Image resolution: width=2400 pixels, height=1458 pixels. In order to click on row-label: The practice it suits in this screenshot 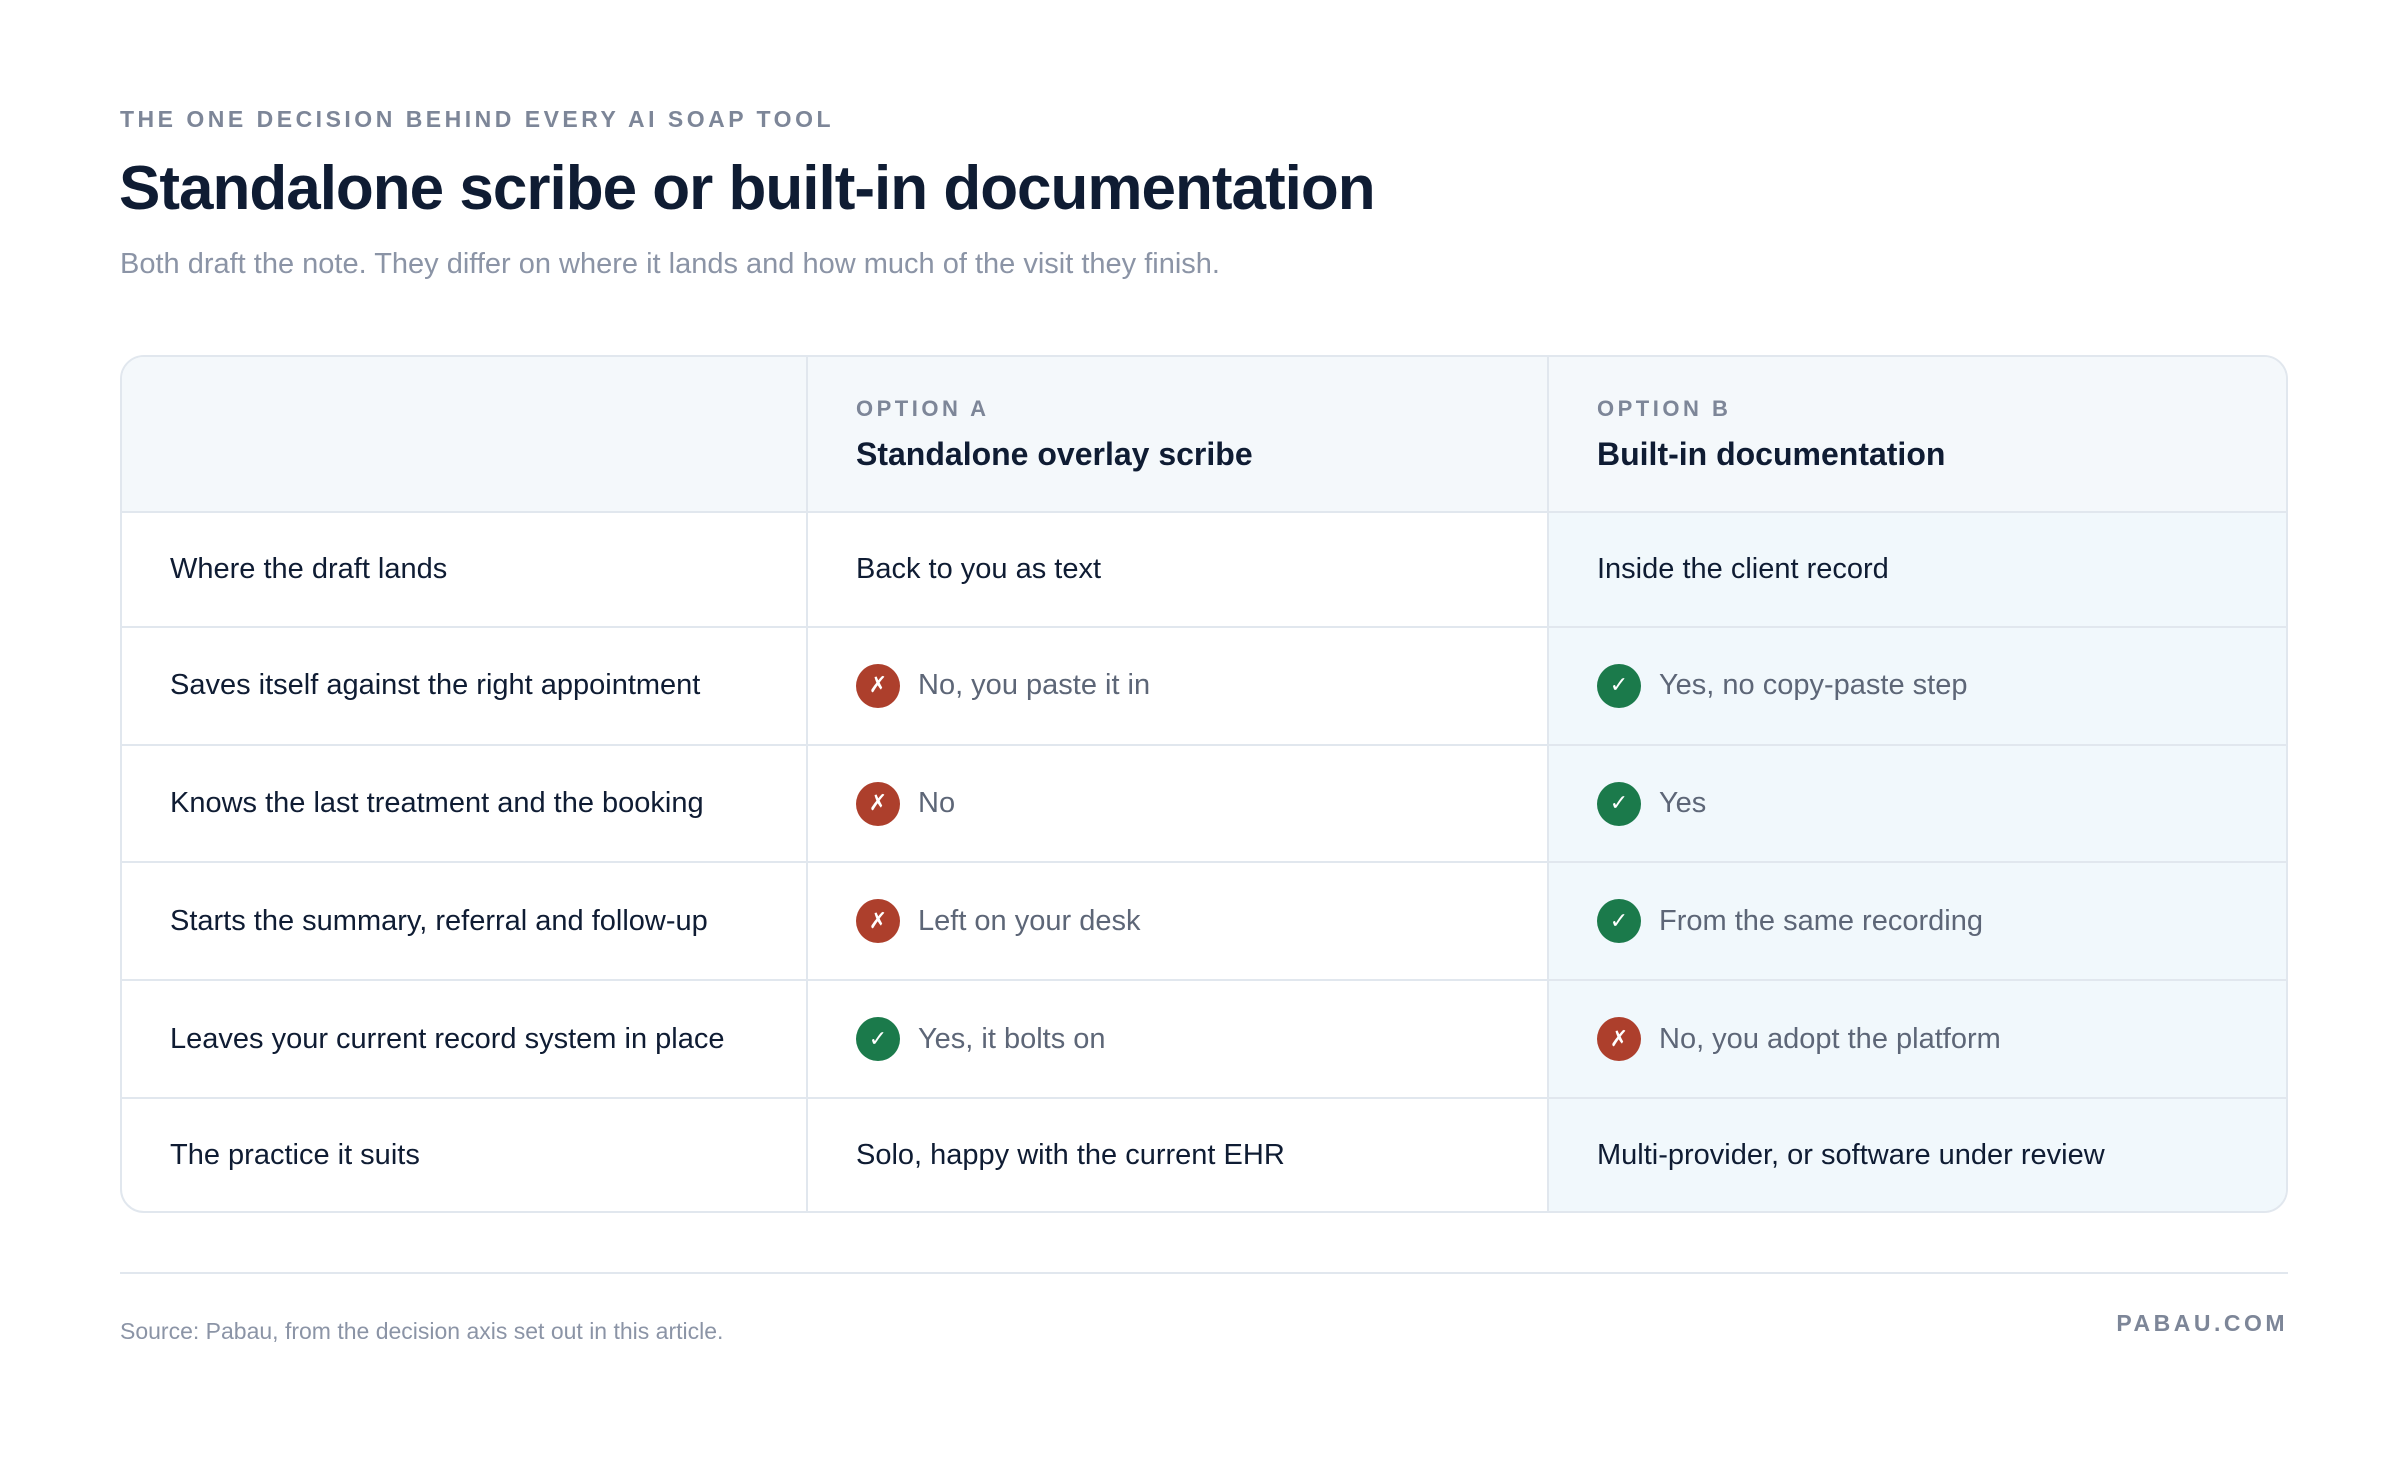, I will do `click(295, 1154)`.